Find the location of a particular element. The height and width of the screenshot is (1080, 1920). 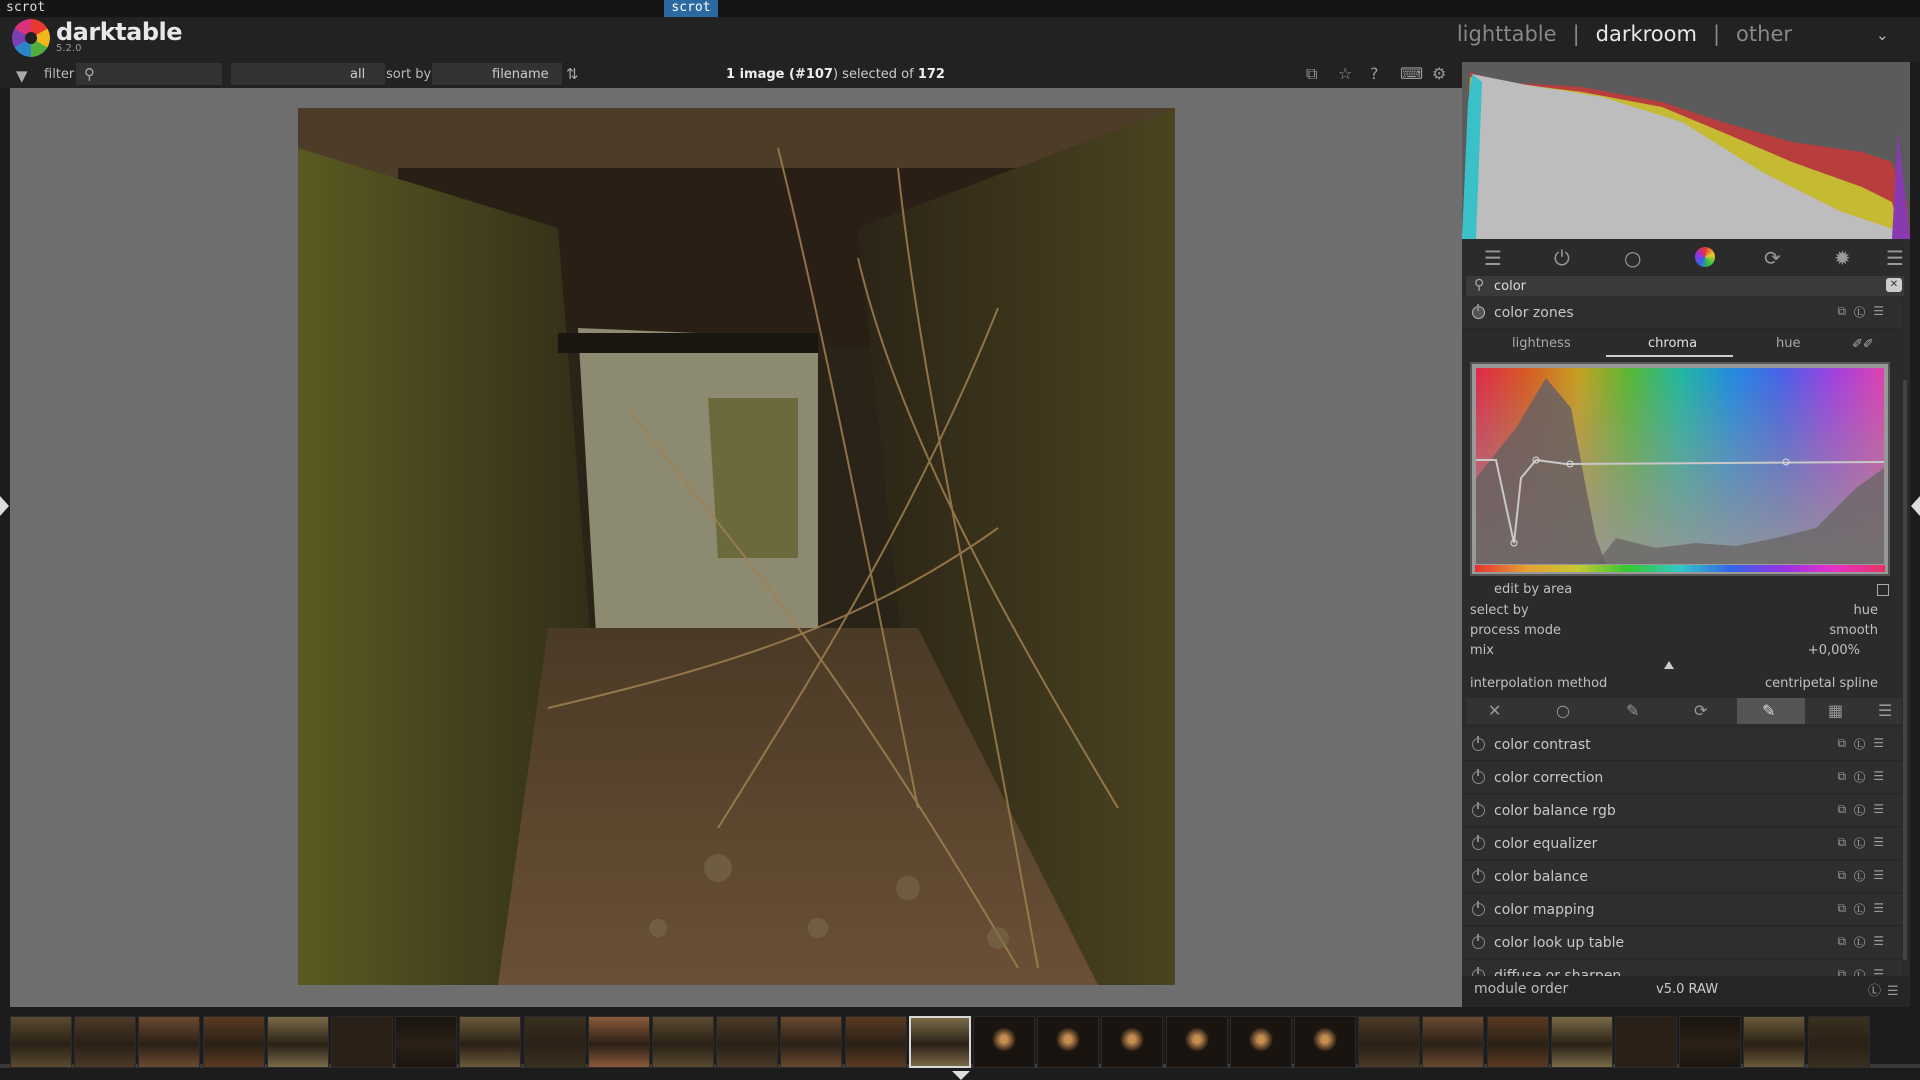

grouping-icon: ⧉ is located at coordinates (1311, 74).